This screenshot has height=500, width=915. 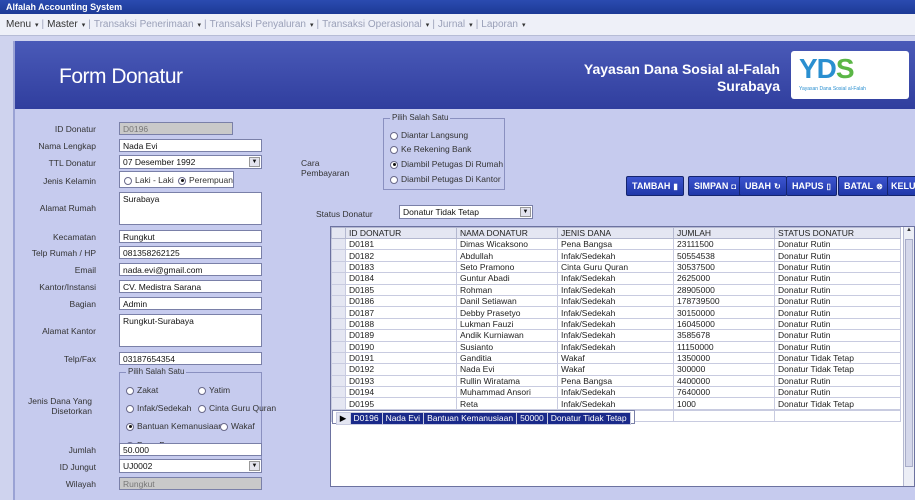 What do you see at coordinates (451, 24) in the screenshot?
I see `menu-item-5: Jurnal` at bounding box center [451, 24].